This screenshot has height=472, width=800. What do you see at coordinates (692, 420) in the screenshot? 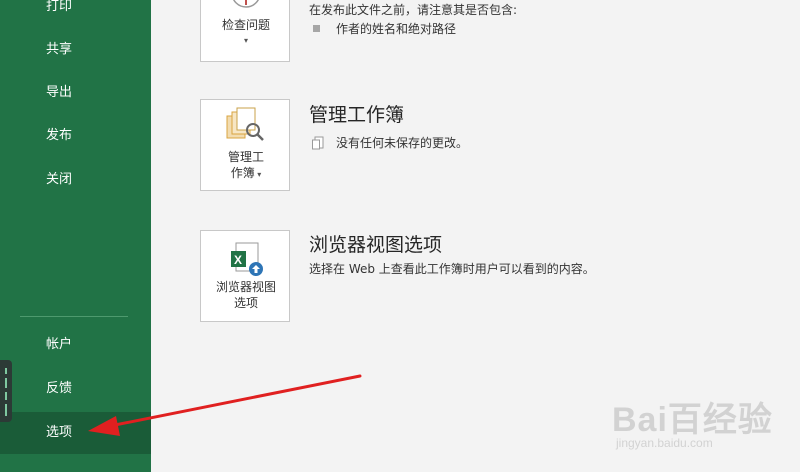
I see `watermark-logo: Bai百经验` at bounding box center [692, 420].